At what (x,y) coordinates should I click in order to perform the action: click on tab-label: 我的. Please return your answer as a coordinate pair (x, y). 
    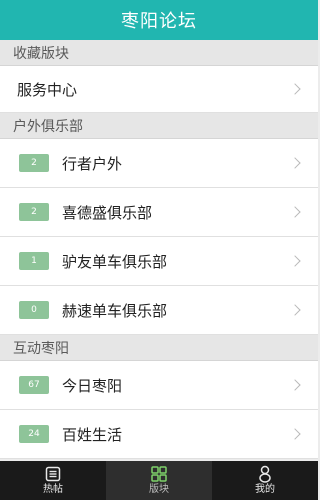
    Looking at the image, I should click on (265, 489).